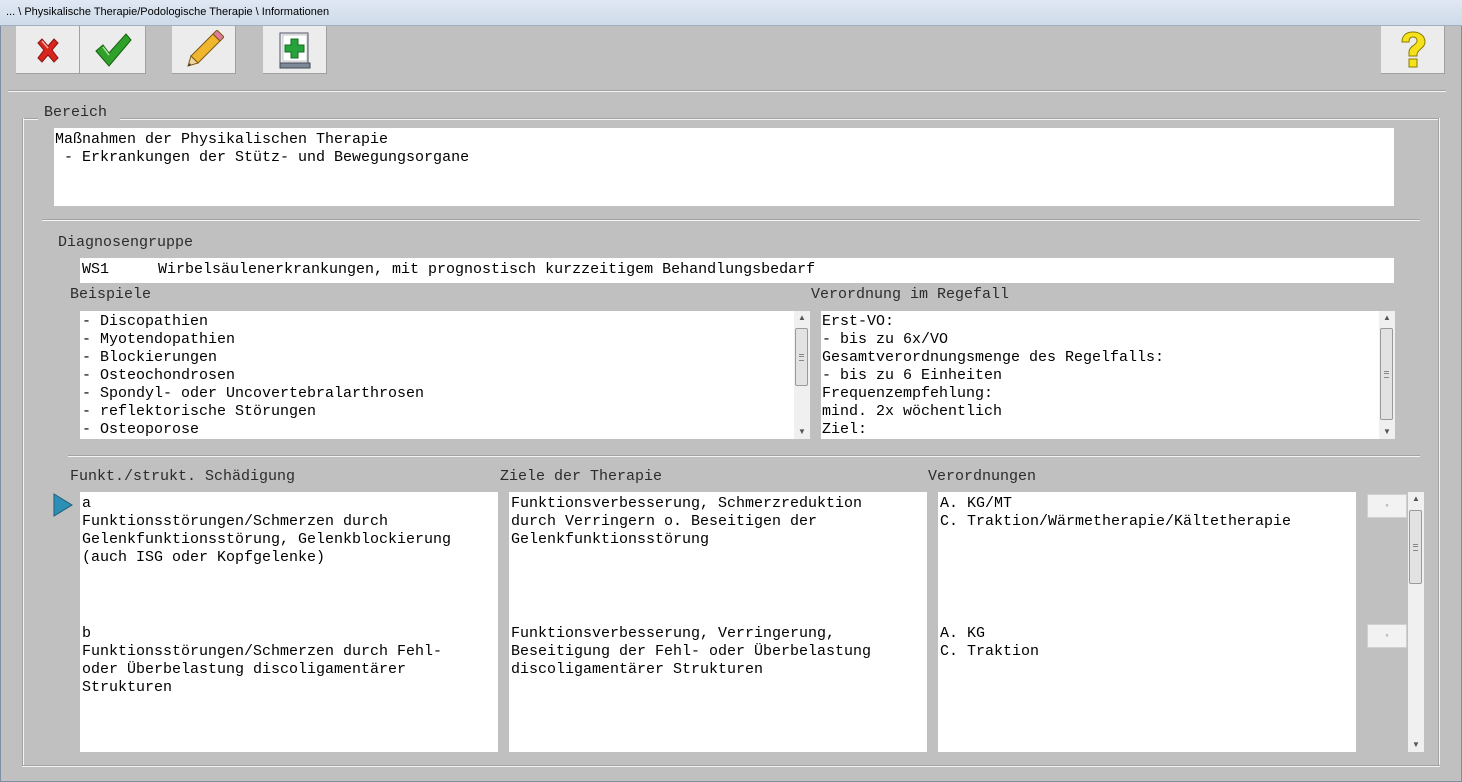  Describe the element at coordinates (222, 139) in the screenshot. I see `bereich-line: Maßnahmen der Physikalischen Therapie` at that location.